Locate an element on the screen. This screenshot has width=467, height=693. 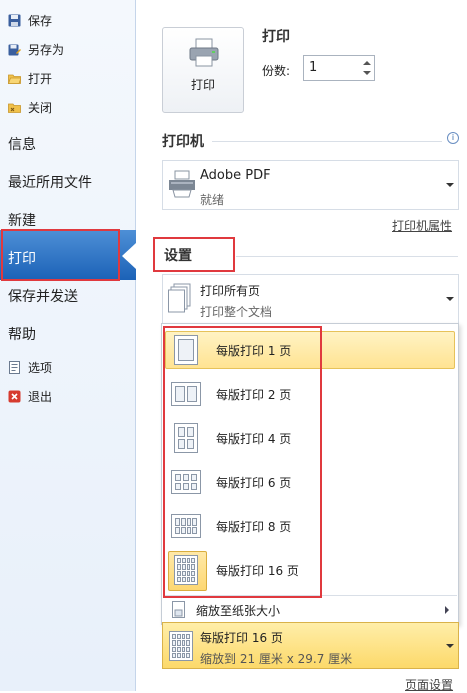
close-folder-icon is located at coordinates (14, 107).